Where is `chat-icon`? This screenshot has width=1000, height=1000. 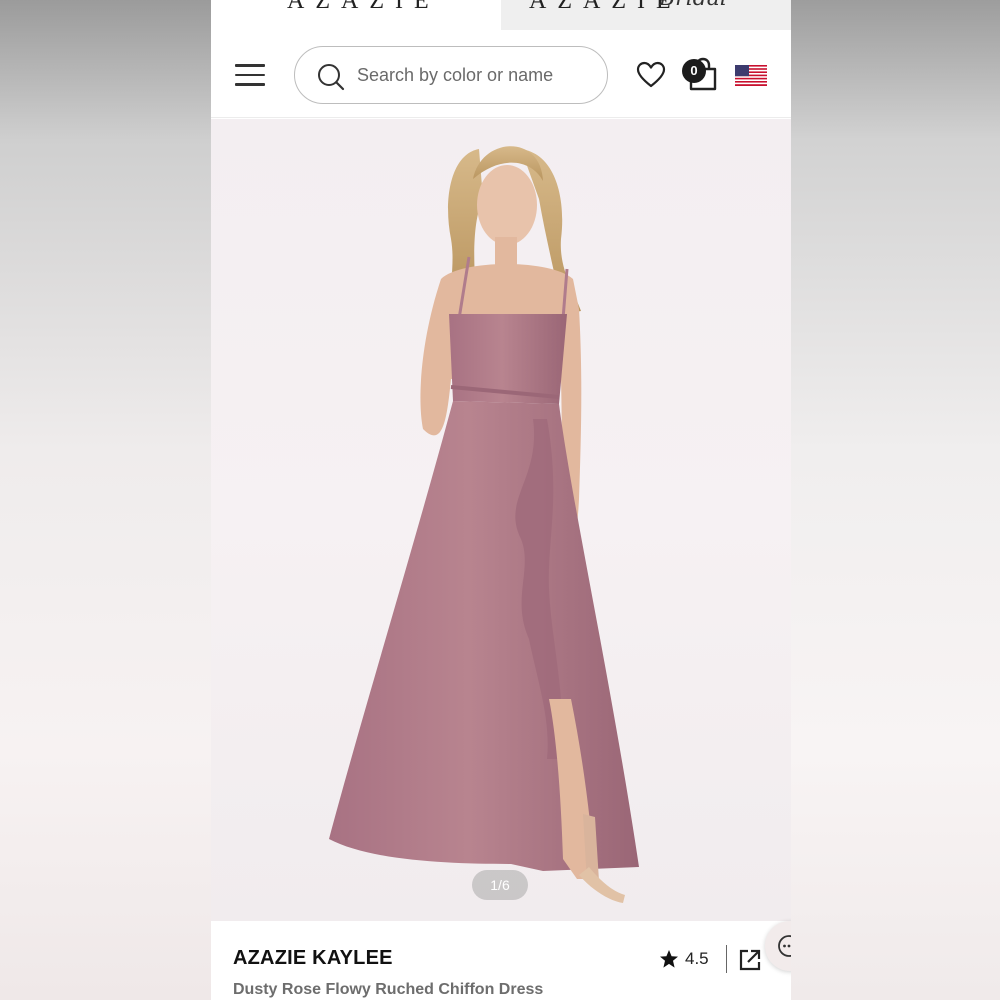
chat-icon is located at coordinates (784, 946).